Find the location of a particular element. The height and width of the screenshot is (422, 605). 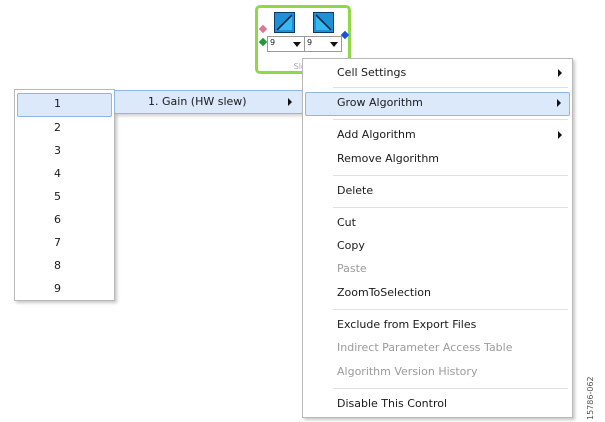

algorithm-label: 1. Gain (HW slew) is located at coordinates (197, 101).